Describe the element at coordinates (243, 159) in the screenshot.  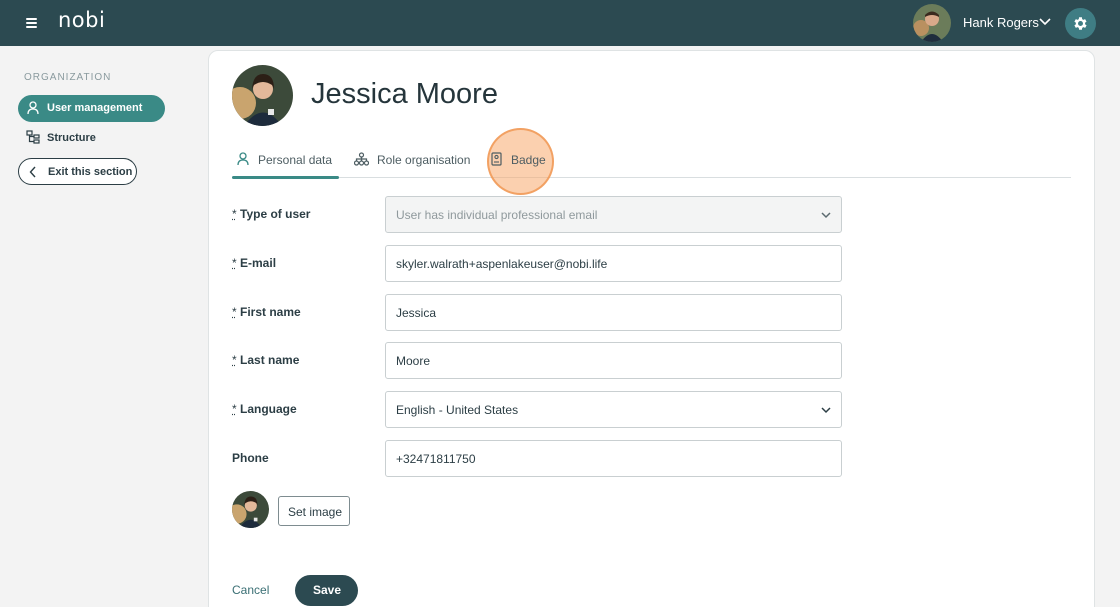
I see `person-icon` at that location.